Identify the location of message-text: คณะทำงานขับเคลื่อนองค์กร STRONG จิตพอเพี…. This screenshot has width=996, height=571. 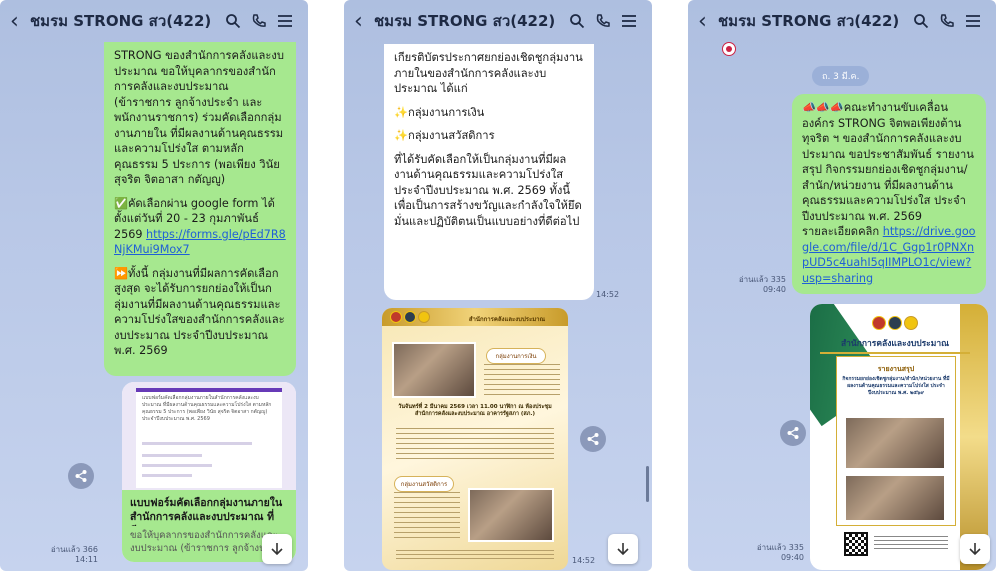
(888, 162).